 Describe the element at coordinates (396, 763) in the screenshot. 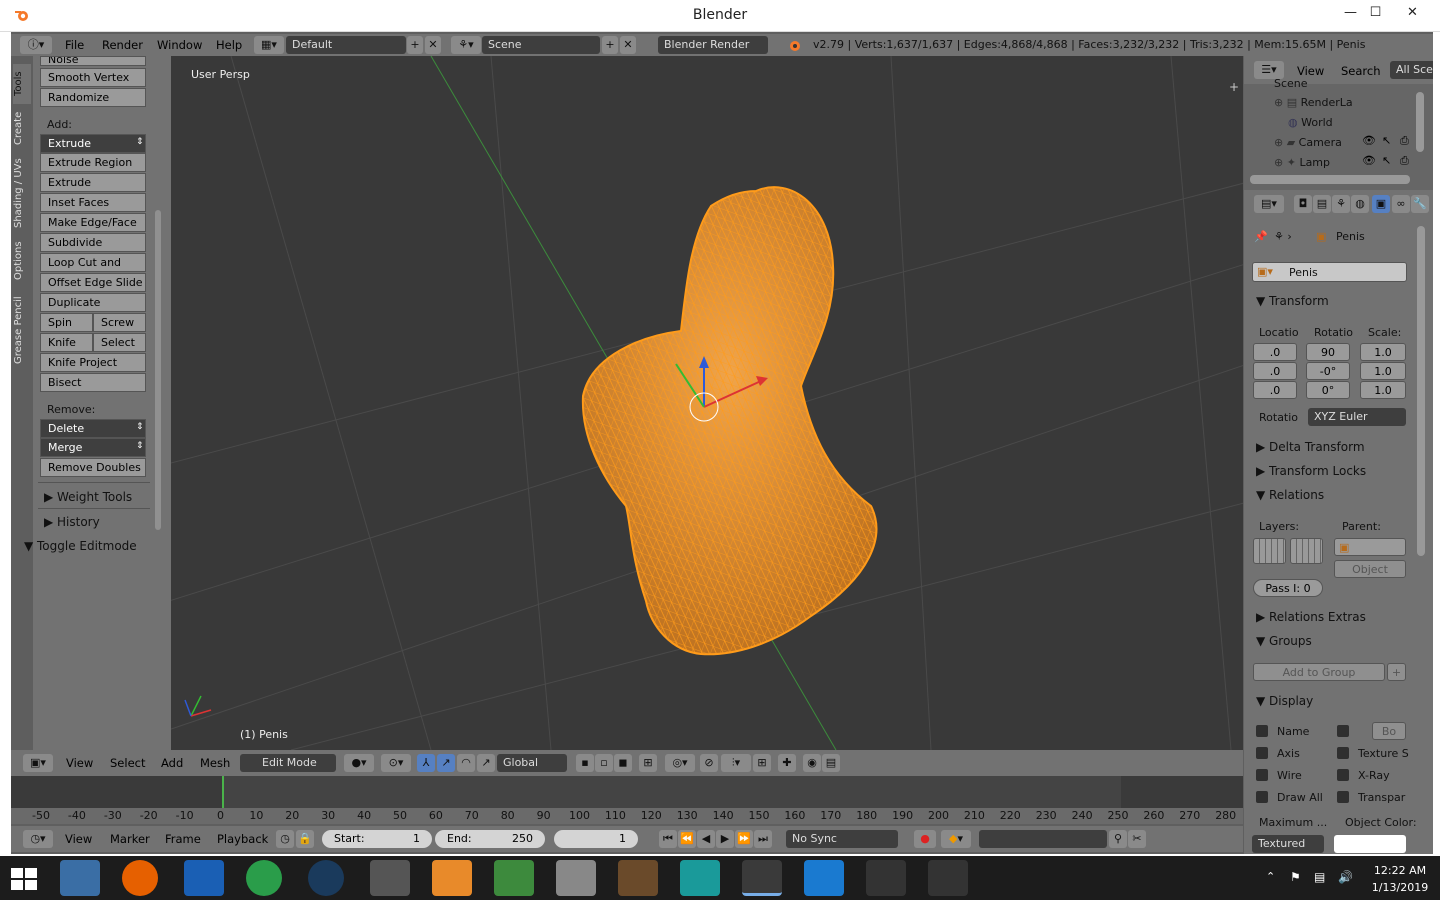

I see `pivot-icon: ⊙▾` at that location.